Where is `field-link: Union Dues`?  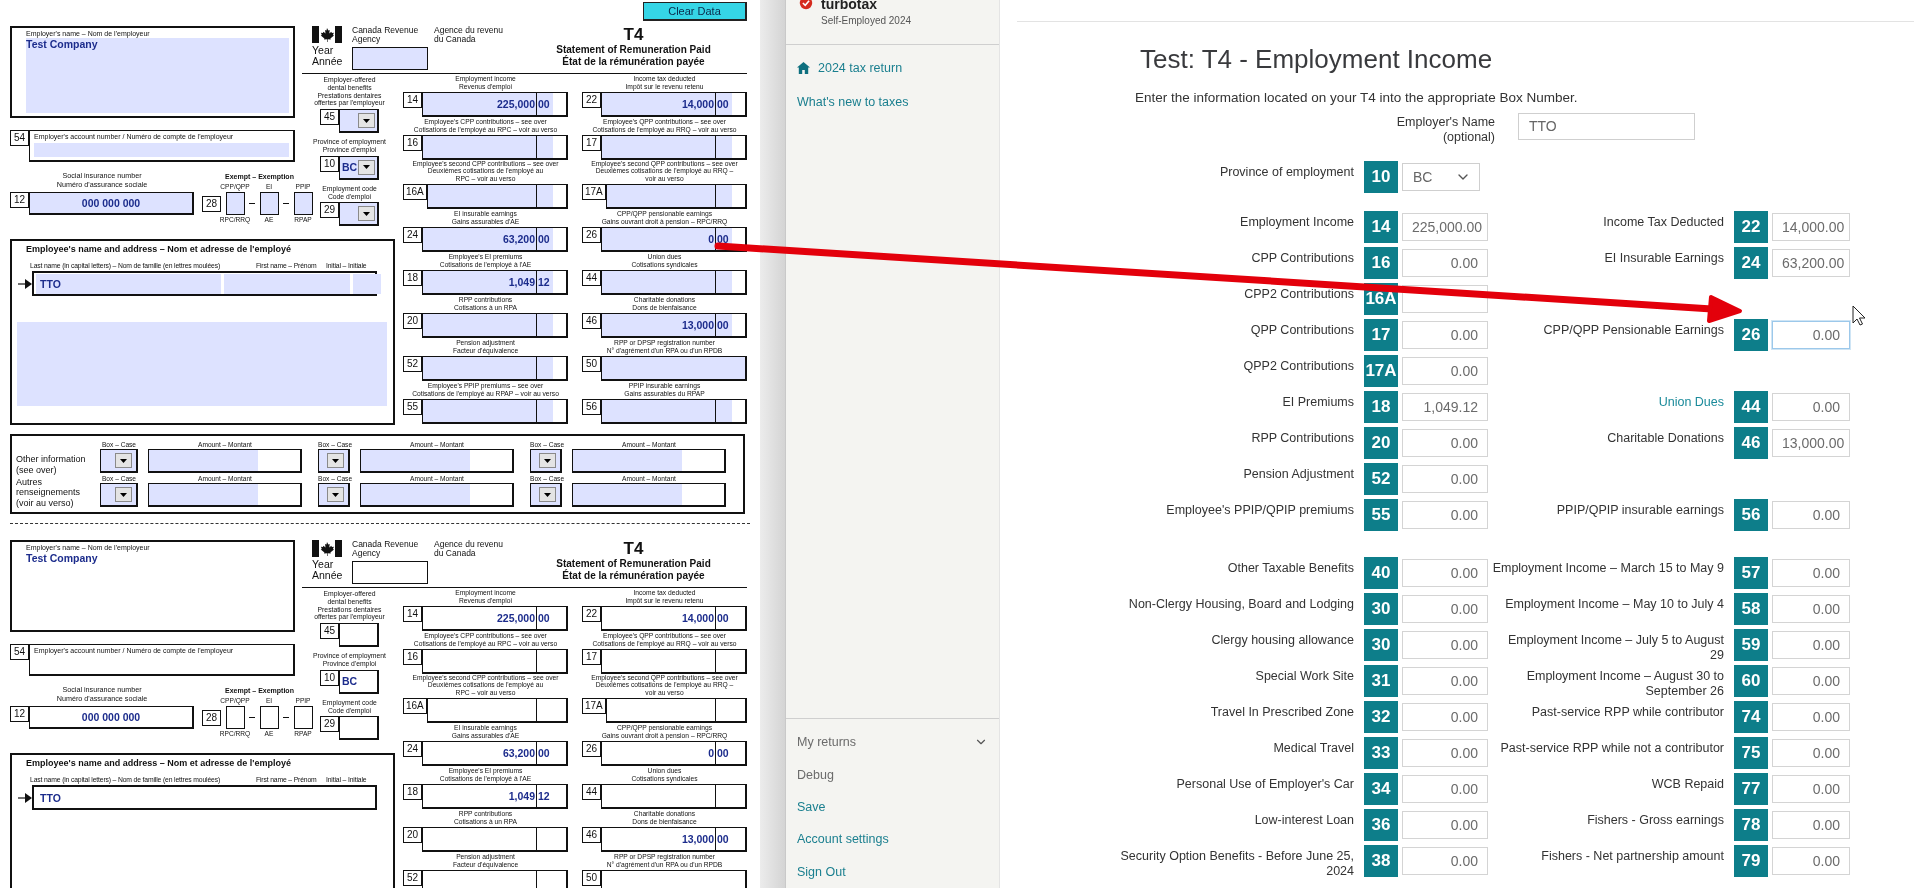 field-link: Union Dues is located at coordinates (1608, 400).